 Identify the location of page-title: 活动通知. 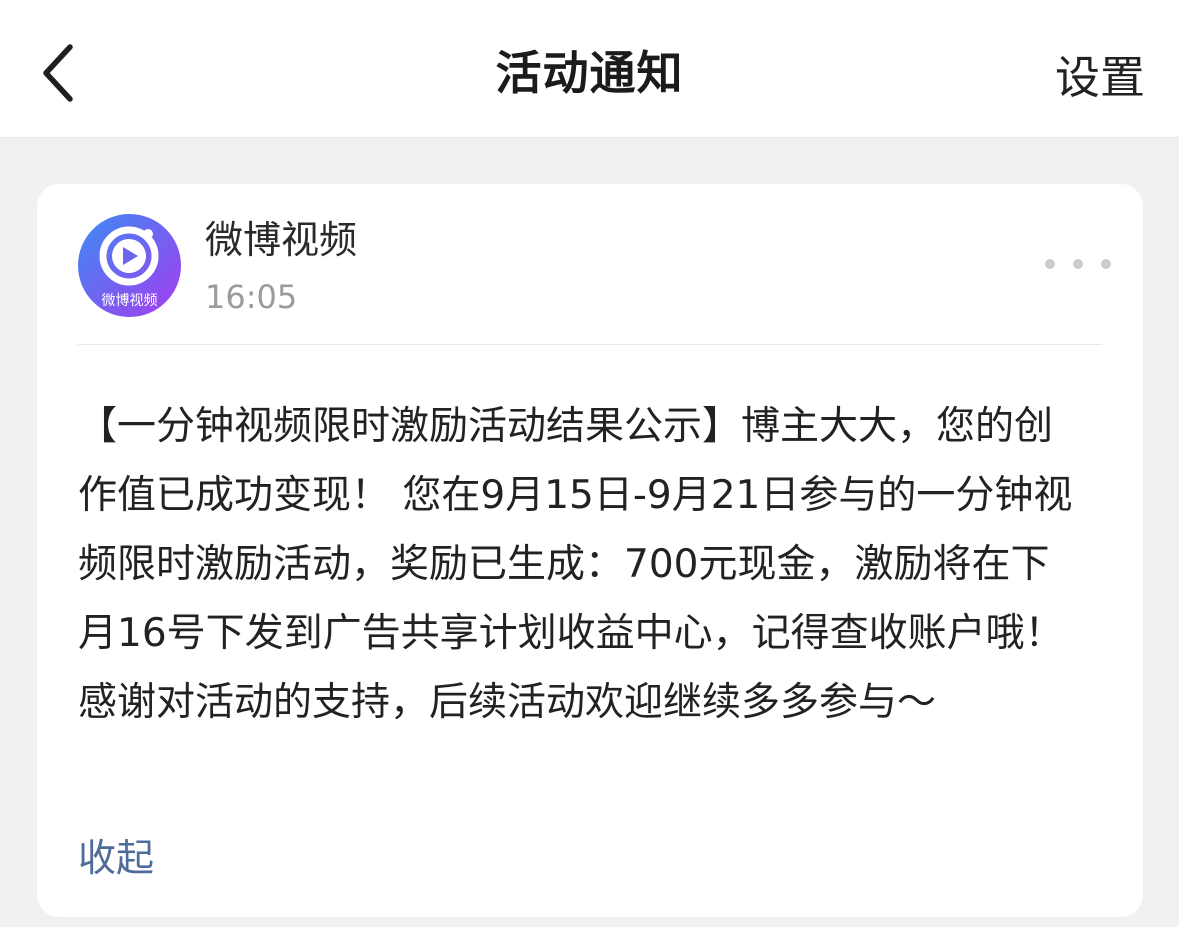
(589, 73).